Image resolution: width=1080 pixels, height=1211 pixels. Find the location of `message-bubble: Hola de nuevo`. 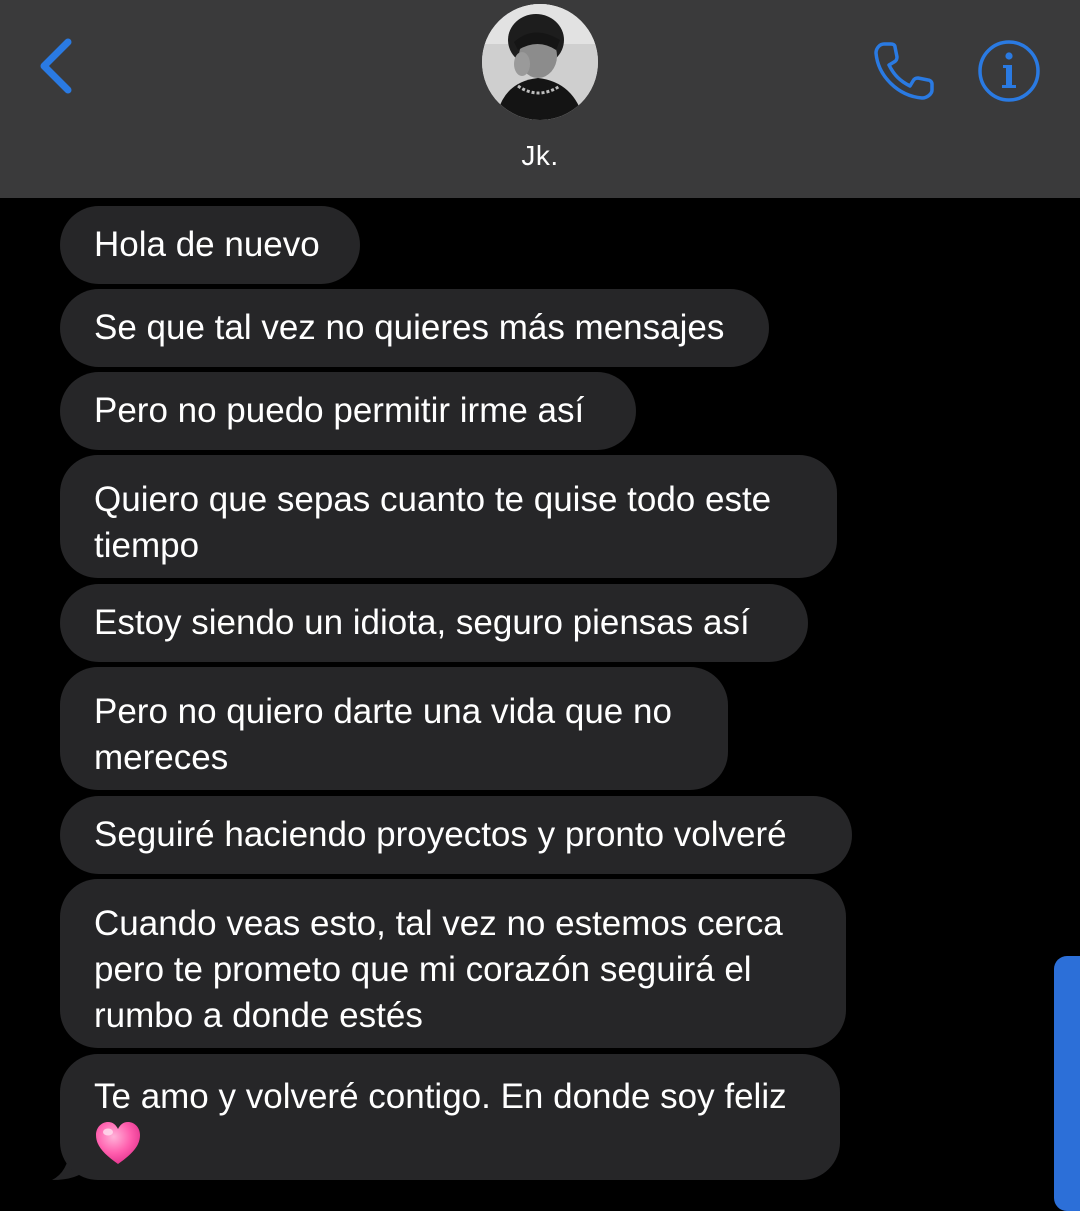

message-bubble: Hola de nuevo is located at coordinates (210, 245).